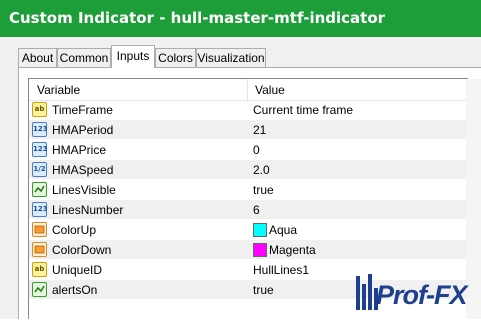  What do you see at coordinates (83, 130) in the screenshot?
I see `variable-name: HMAPeriod` at bounding box center [83, 130].